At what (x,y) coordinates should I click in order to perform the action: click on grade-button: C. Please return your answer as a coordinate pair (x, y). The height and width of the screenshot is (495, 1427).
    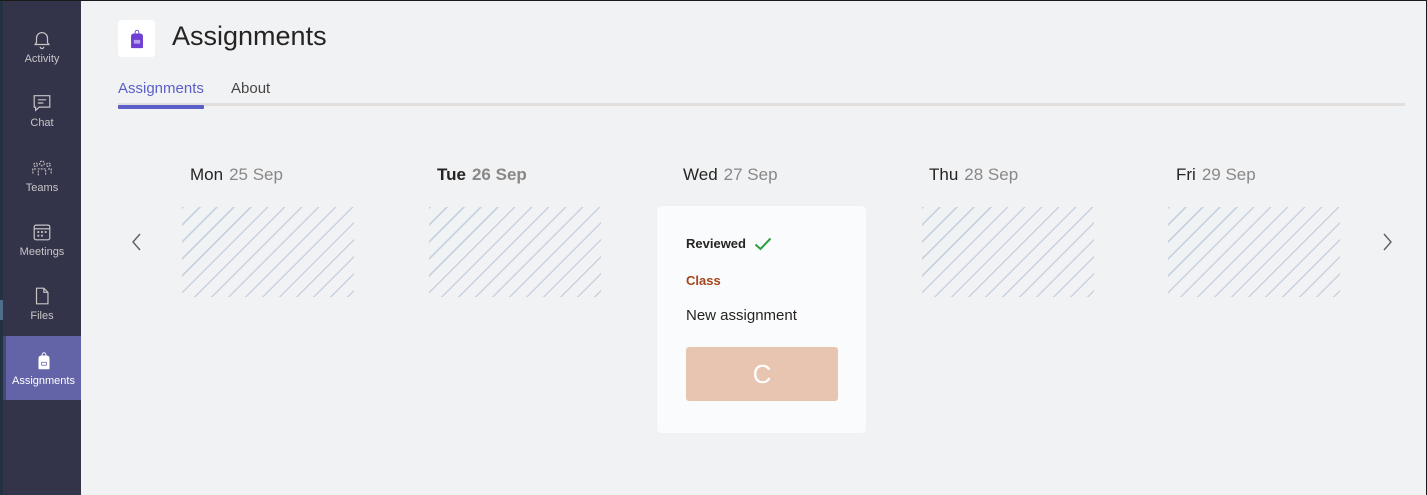
    Looking at the image, I should click on (762, 374).